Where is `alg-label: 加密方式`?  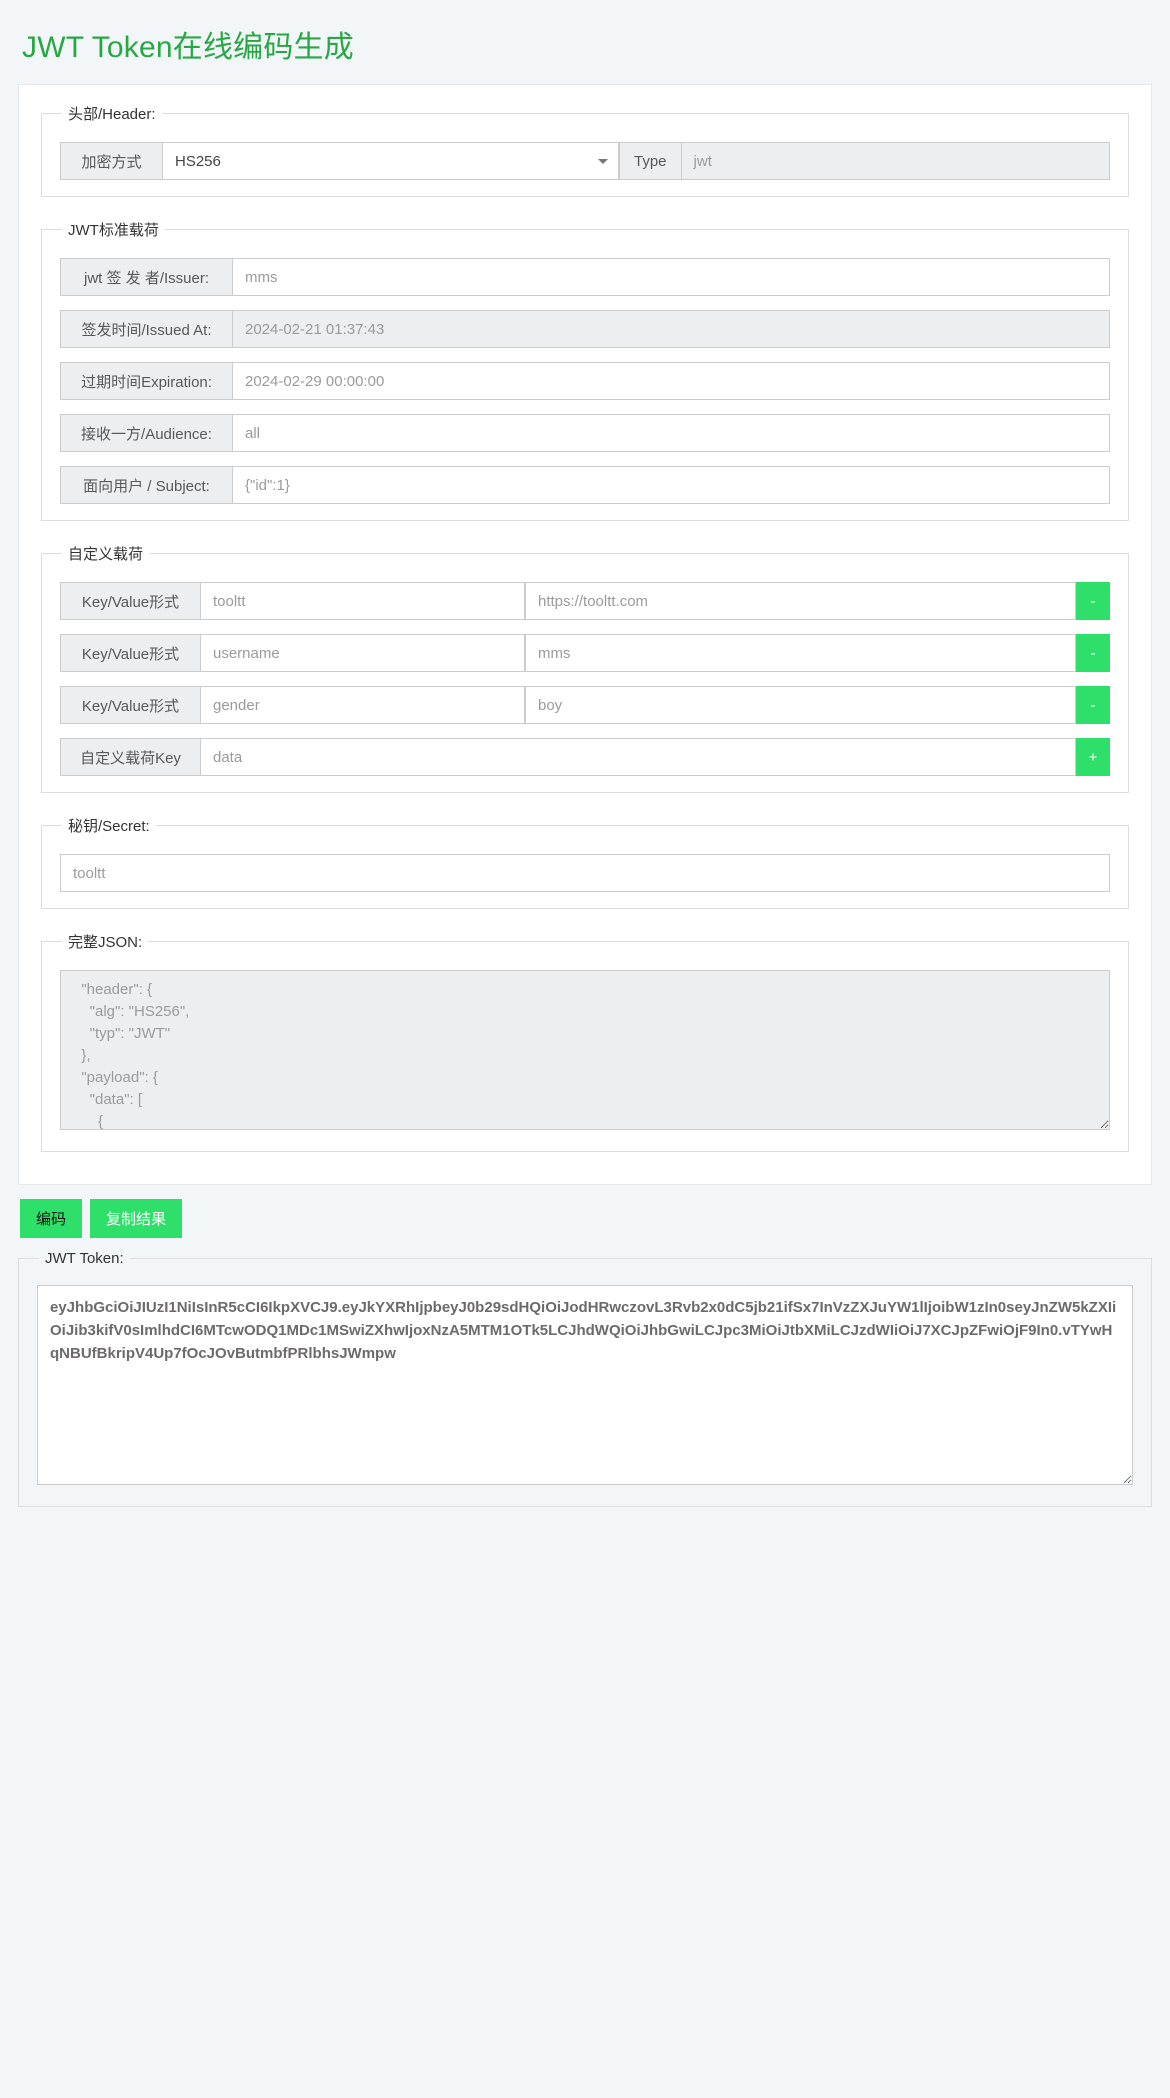 alg-label: 加密方式 is located at coordinates (111, 161).